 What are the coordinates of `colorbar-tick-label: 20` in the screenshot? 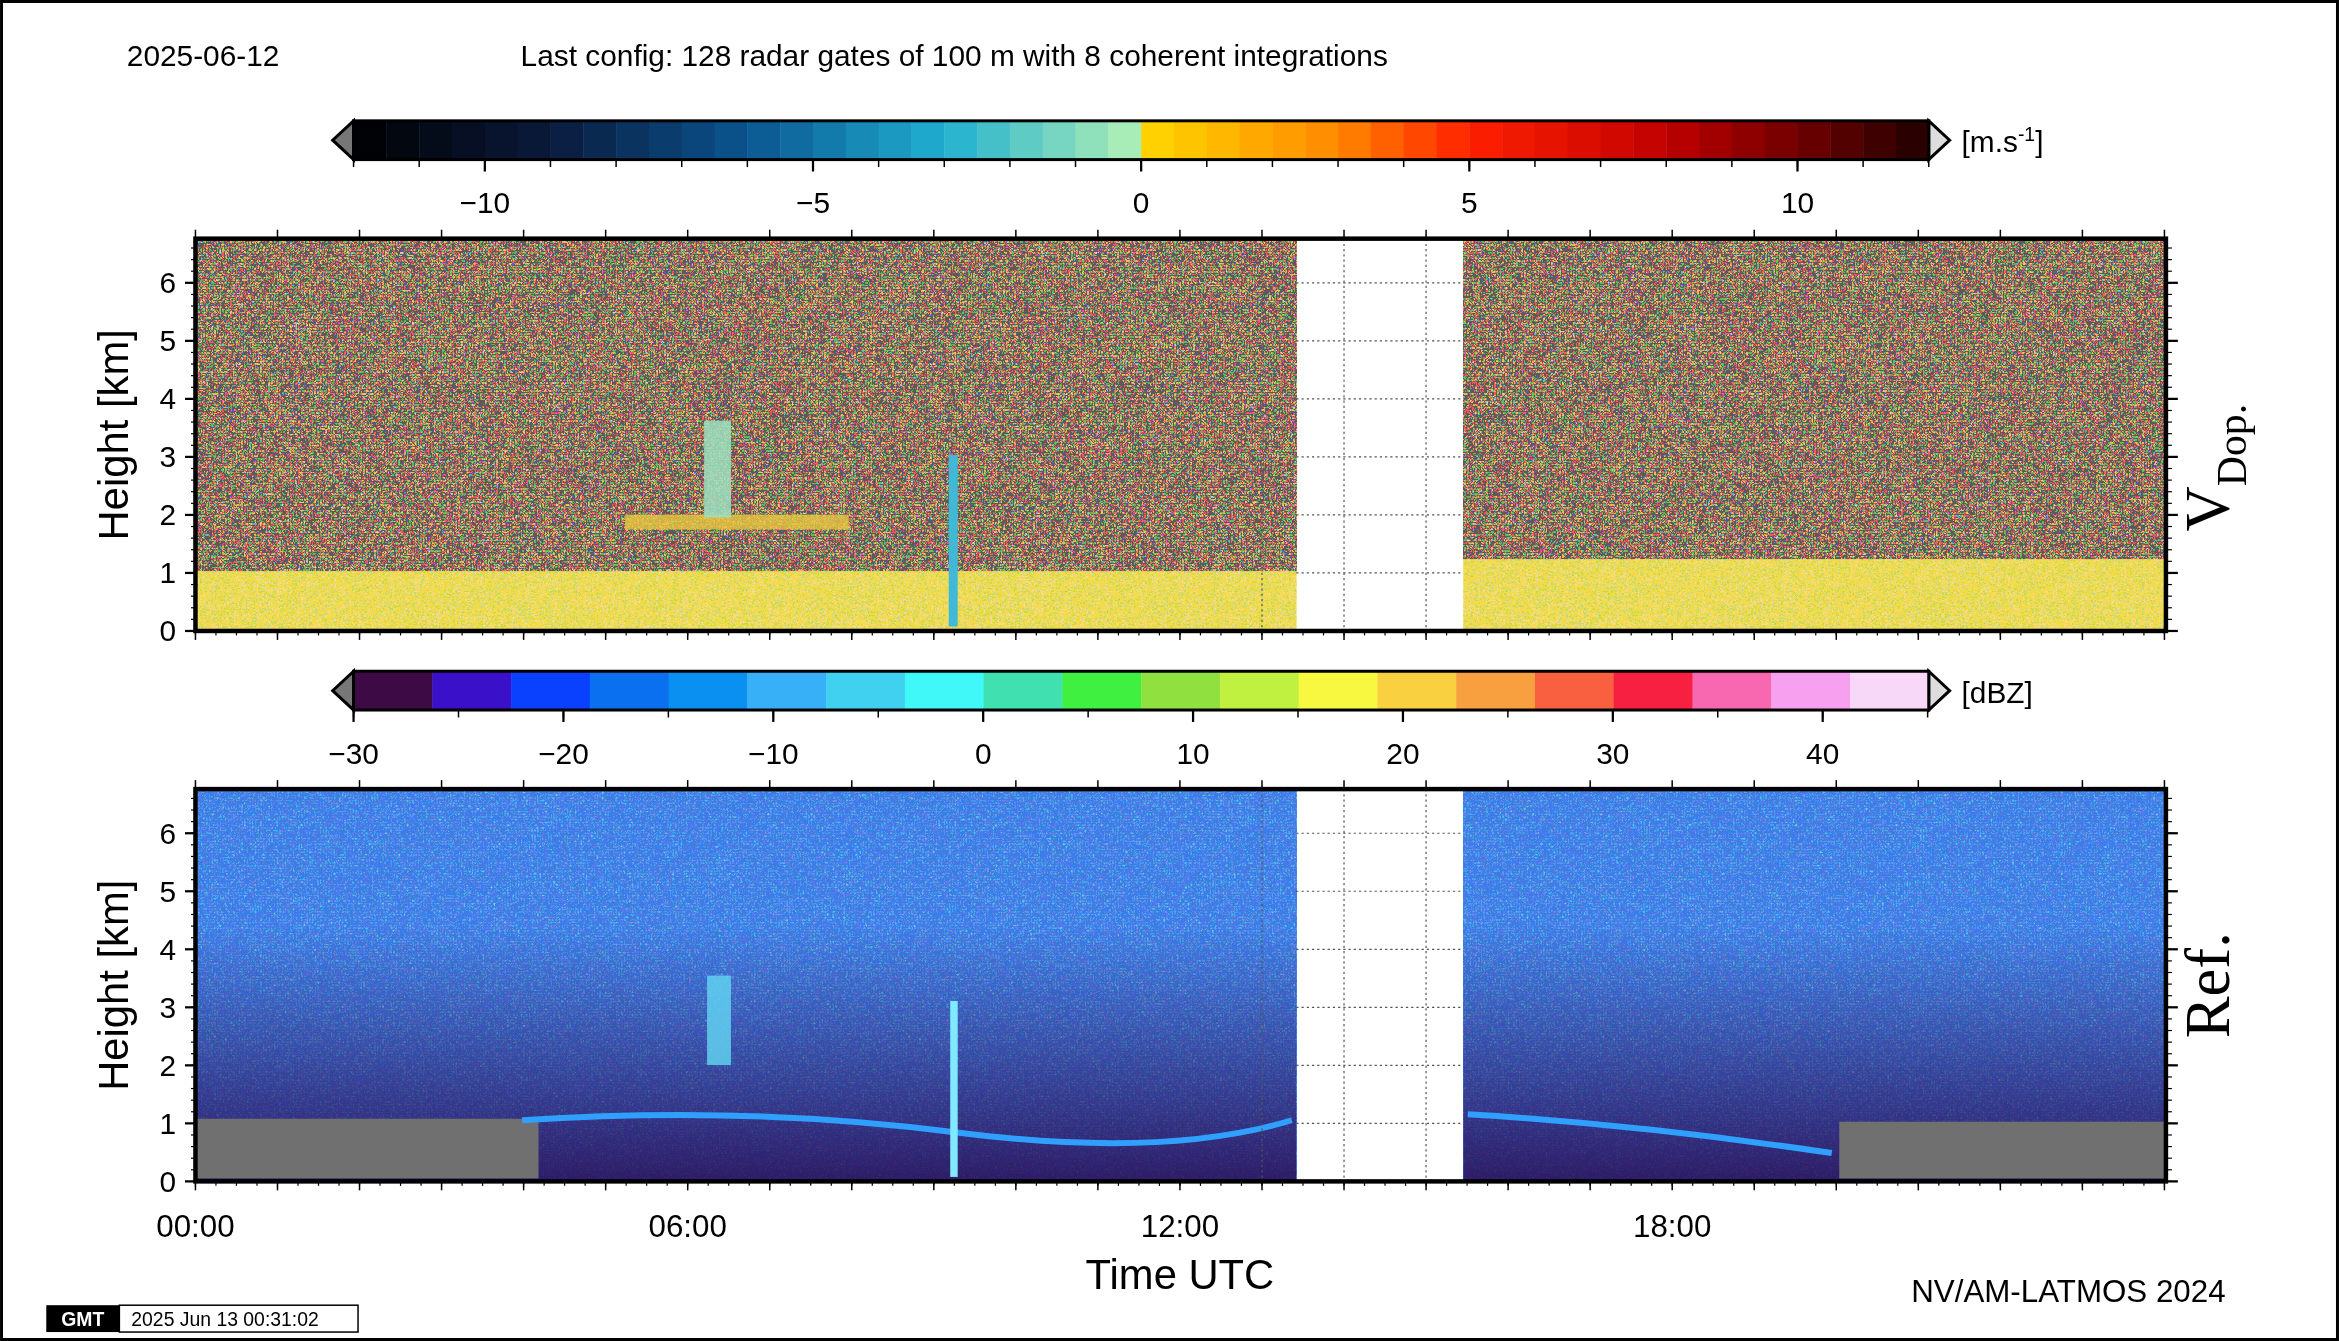 It's located at (1403, 753).